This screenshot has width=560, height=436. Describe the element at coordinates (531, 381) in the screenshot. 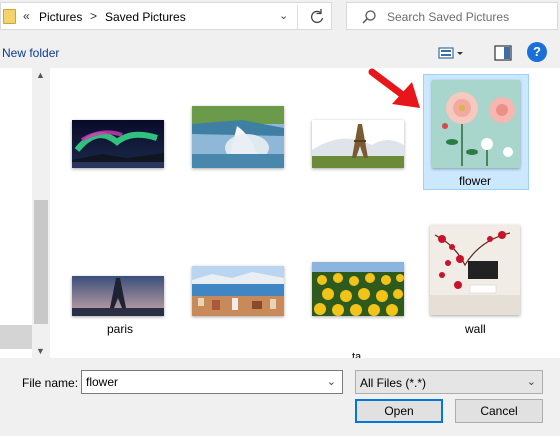

I see `file-type-dropdown-icon: ⌄` at that location.